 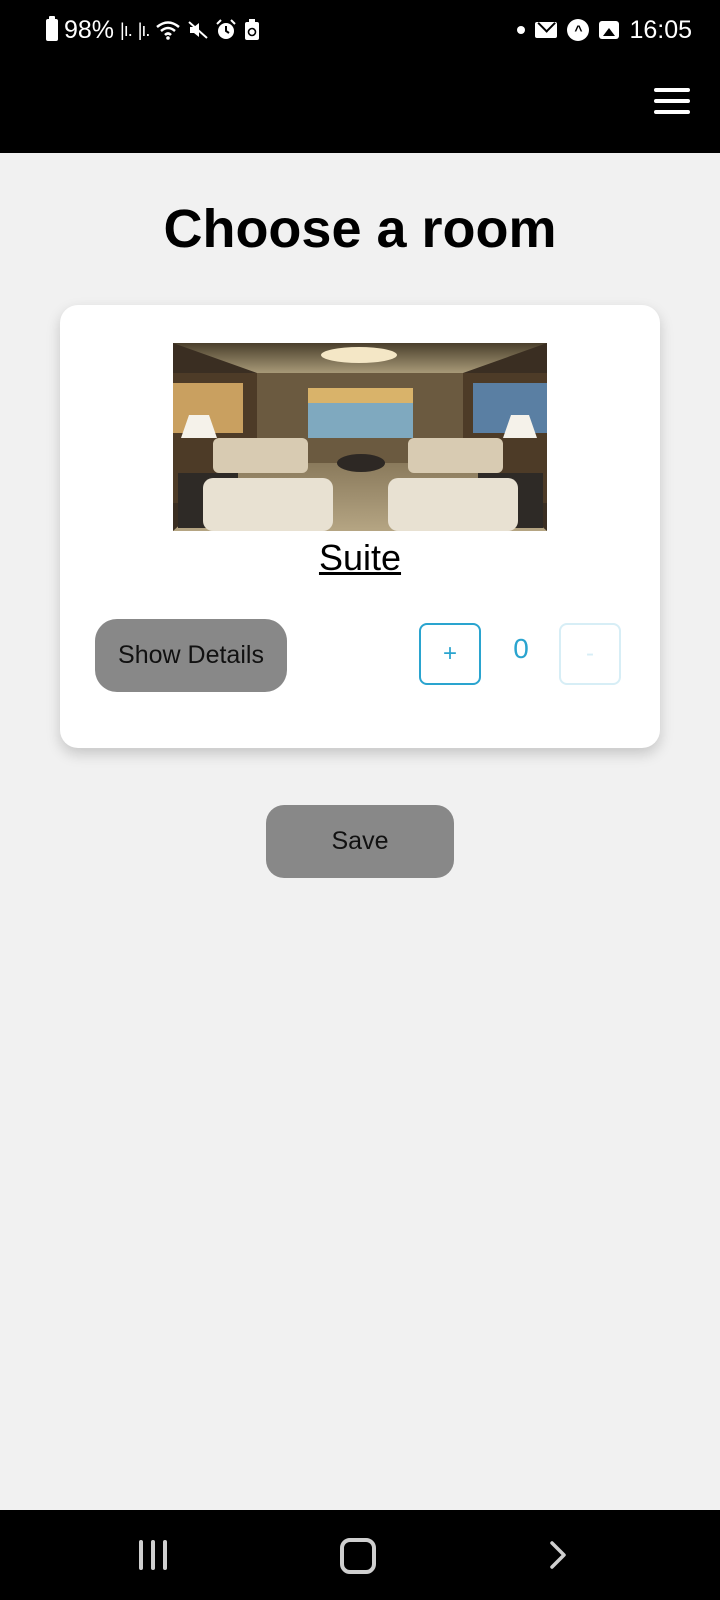 I want to click on status-time: 16:05, so click(x=660, y=29).